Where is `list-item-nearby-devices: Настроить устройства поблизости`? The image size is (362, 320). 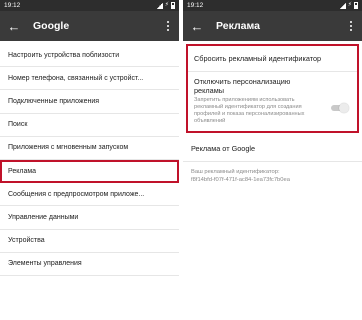 list-item-nearby-devices: Настроить устройства поблизости is located at coordinates (89, 56).